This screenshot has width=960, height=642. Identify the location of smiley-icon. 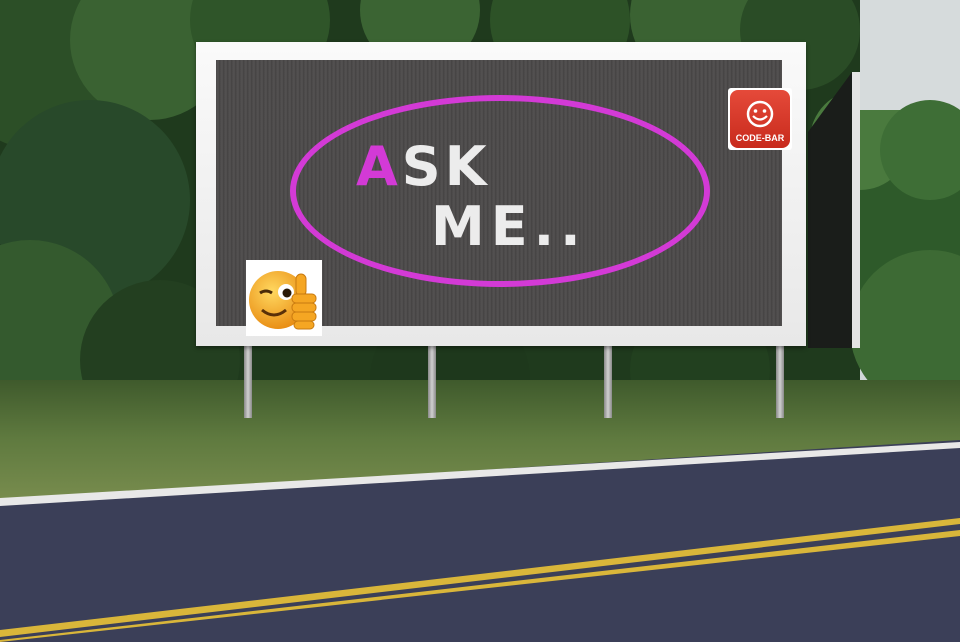
(760, 114).